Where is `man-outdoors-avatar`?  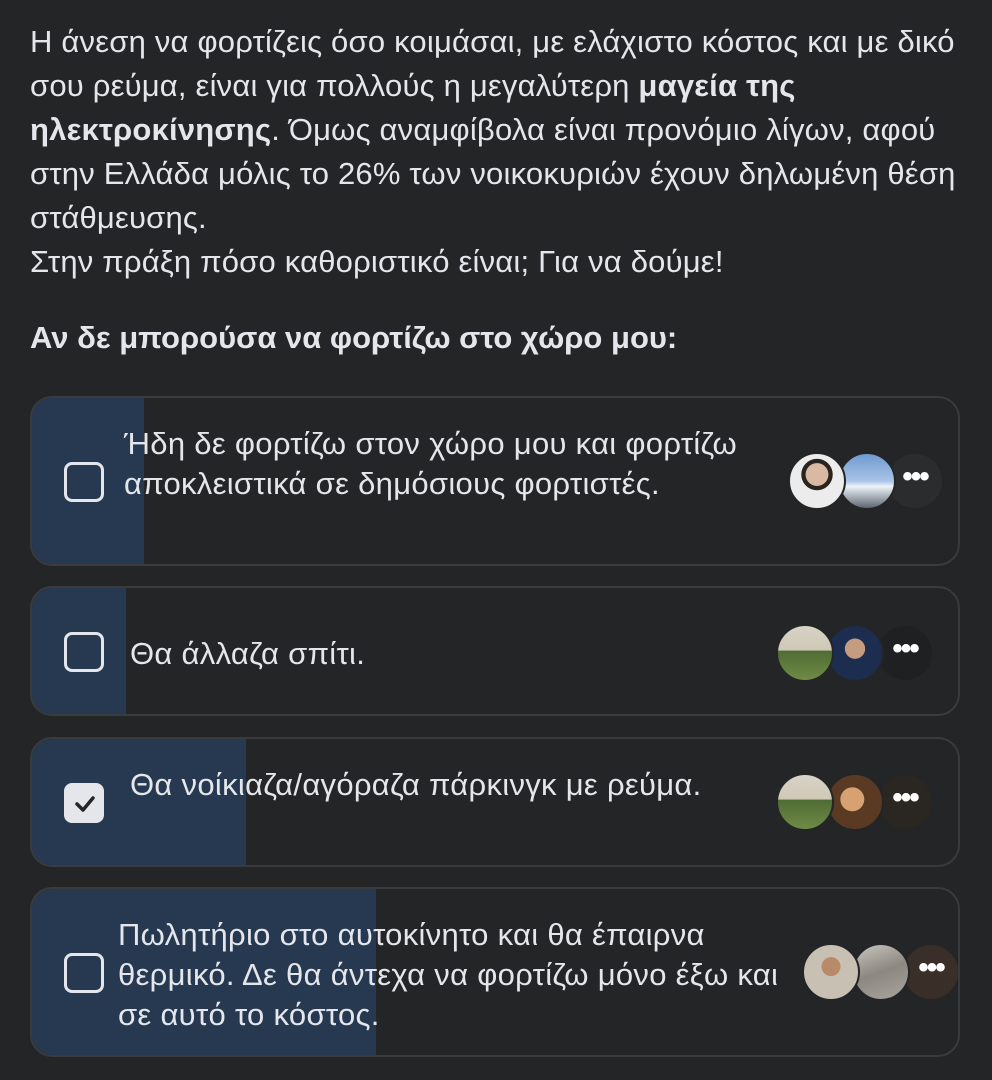 man-outdoors-avatar is located at coordinates (831, 972).